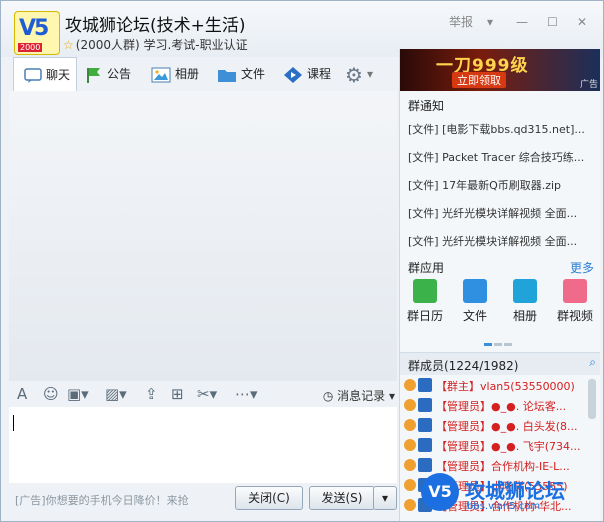 The height and width of the screenshot is (522, 604). Describe the element at coordinates (524, 316) in the screenshot. I see `app-label: 相册` at that location.